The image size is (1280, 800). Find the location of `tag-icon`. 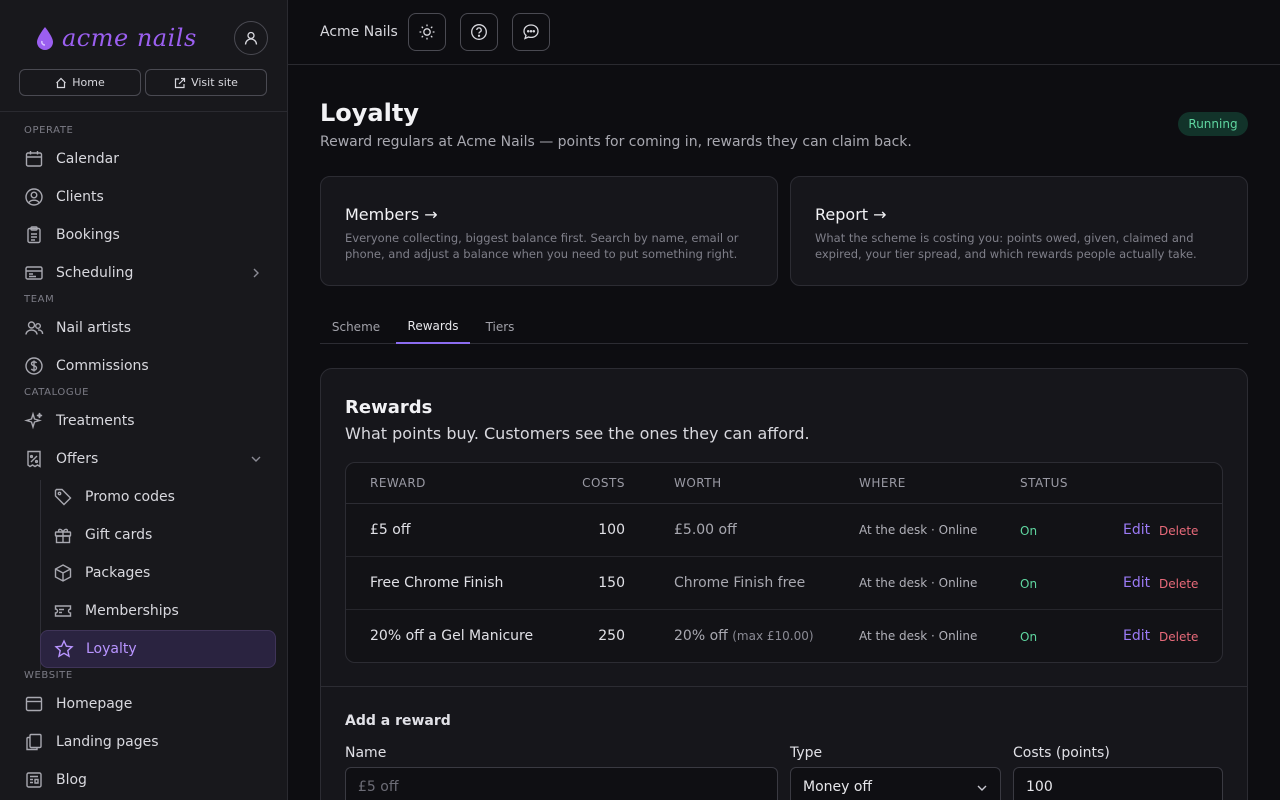

tag-icon is located at coordinates (63, 497).